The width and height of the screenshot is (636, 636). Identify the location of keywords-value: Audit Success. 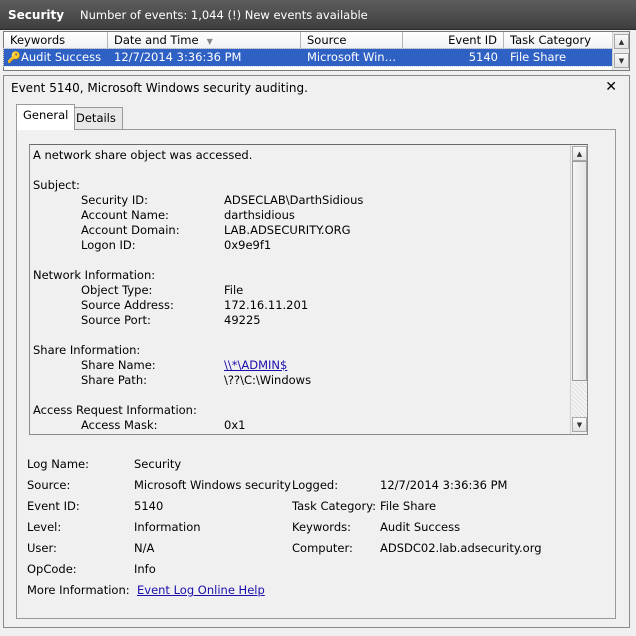
(420, 527).